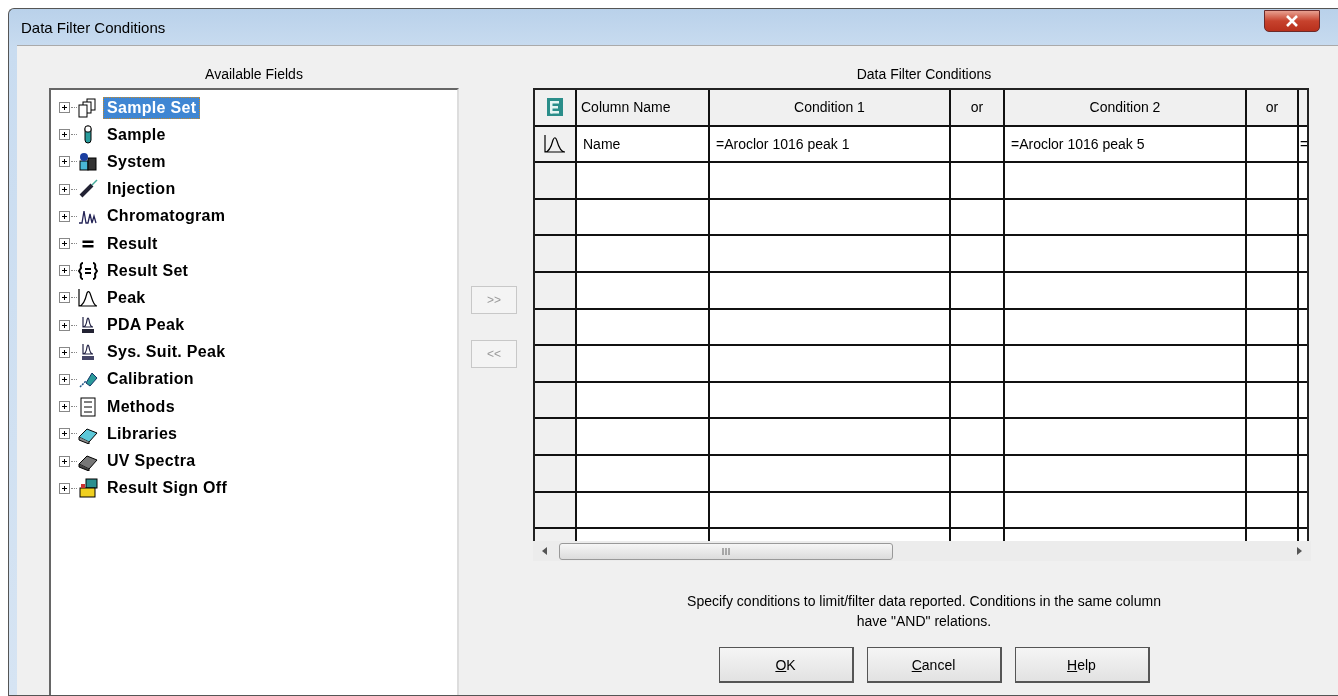 The width and height of the screenshot is (1338, 696). What do you see at coordinates (922, 551) in the screenshot?
I see `horizontal-scrollbar` at bounding box center [922, 551].